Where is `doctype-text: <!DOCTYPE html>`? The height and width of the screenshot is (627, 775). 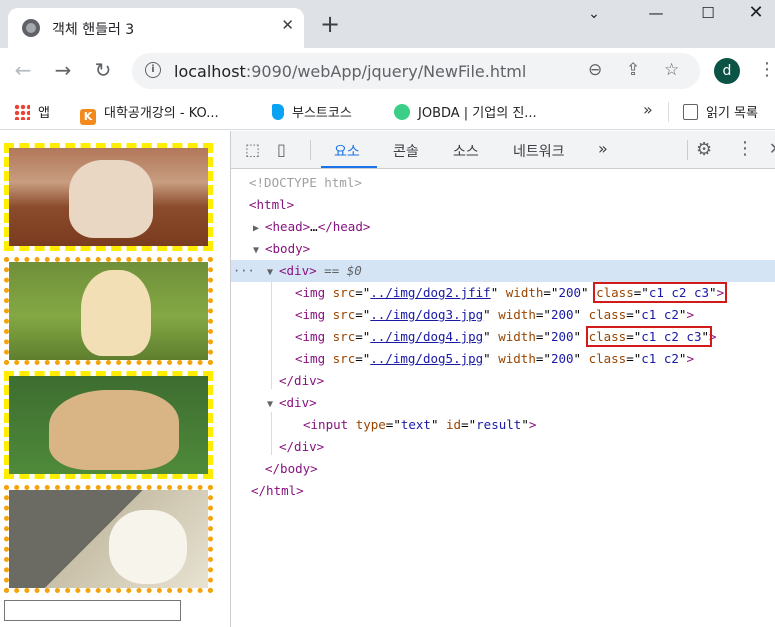 doctype-text: <!DOCTYPE html> is located at coordinates (305, 182).